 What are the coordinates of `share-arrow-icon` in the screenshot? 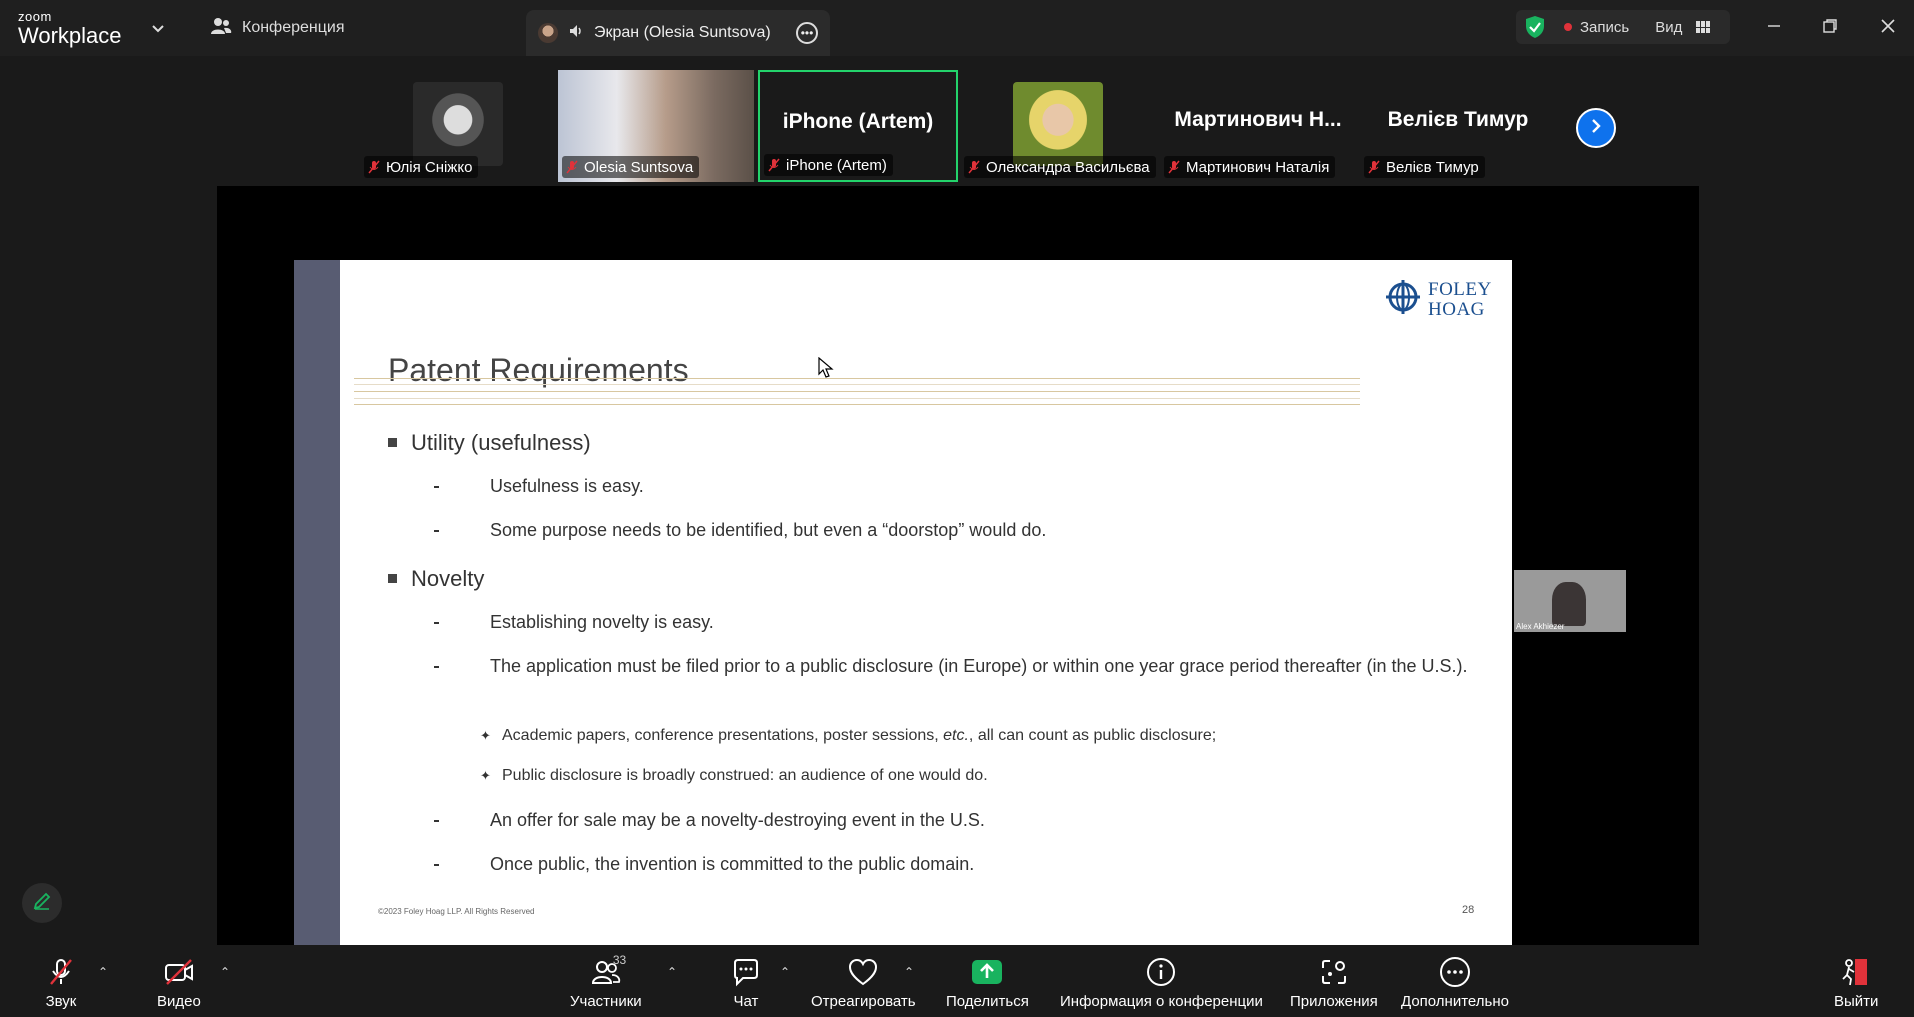 It's located at (987, 972).